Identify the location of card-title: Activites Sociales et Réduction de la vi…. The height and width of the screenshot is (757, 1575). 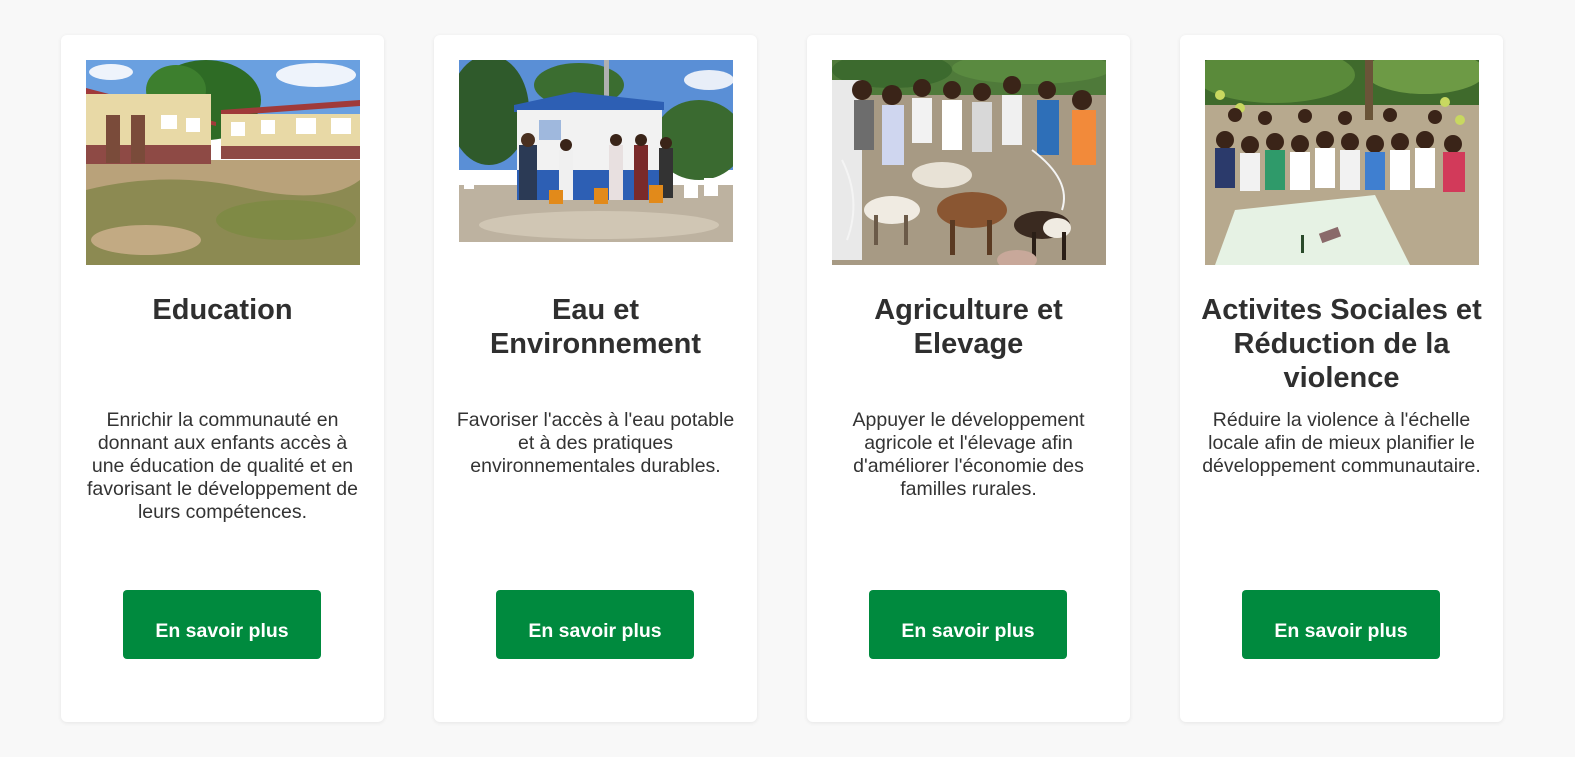
(1341, 344).